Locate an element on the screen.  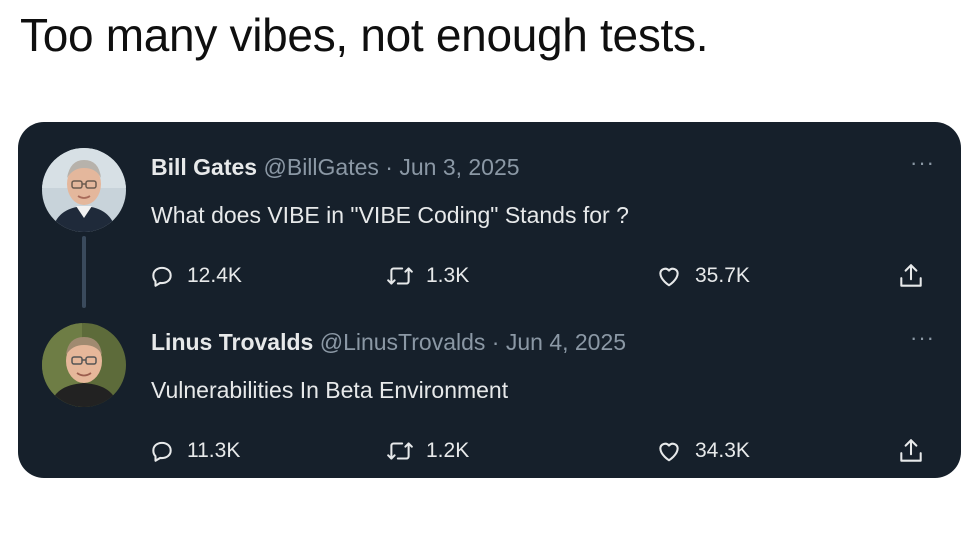
retweet-button: 1.3K is located at coordinates (427, 276).